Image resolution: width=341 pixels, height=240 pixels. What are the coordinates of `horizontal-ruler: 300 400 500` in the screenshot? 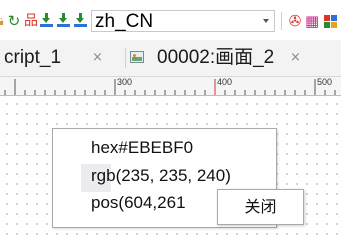 It's located at (170, 86).